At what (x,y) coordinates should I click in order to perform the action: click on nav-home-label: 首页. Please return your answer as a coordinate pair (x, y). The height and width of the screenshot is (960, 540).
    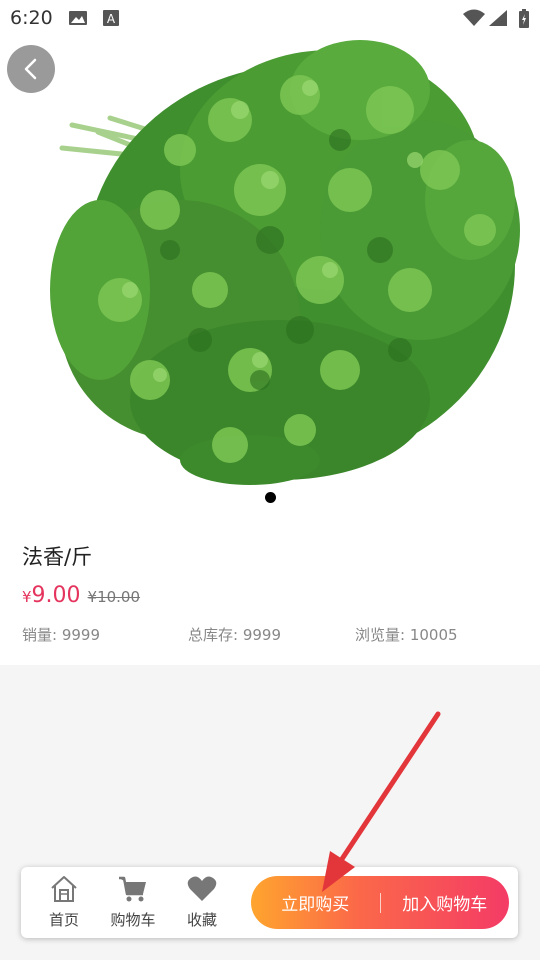
    Looking at the image, I should click on (63, 920).